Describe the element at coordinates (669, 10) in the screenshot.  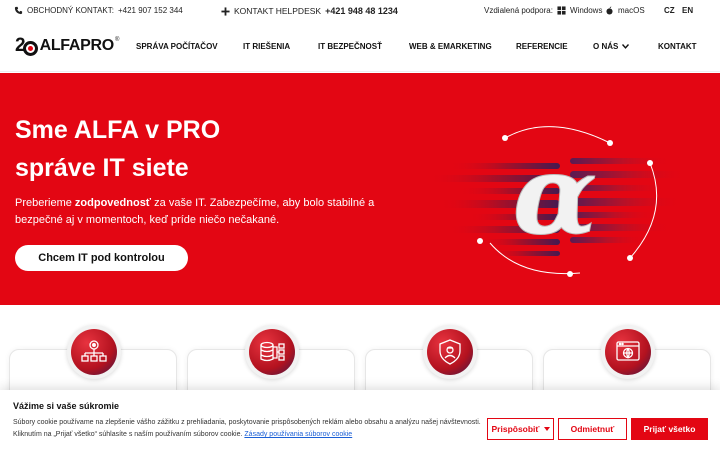
I see `language-cz: CZ` at that location.